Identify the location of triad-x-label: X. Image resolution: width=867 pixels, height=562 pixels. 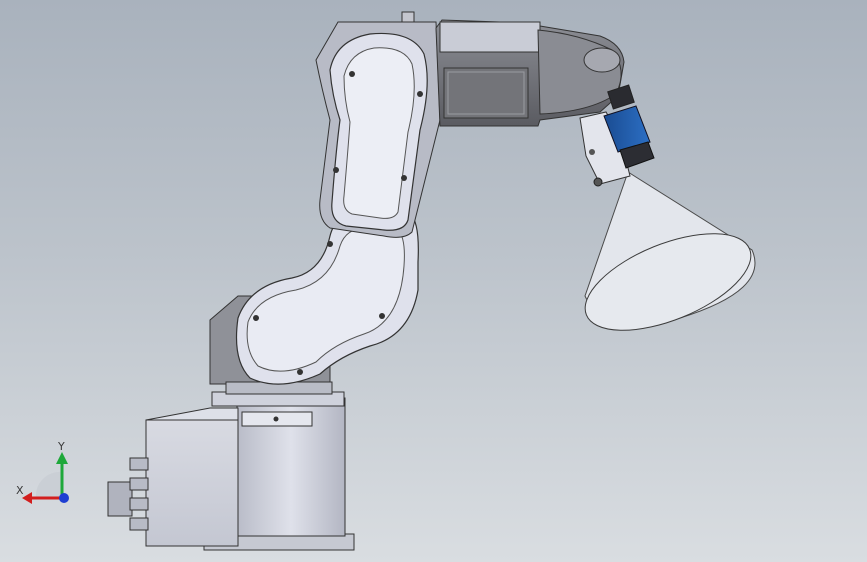
(20, 490).